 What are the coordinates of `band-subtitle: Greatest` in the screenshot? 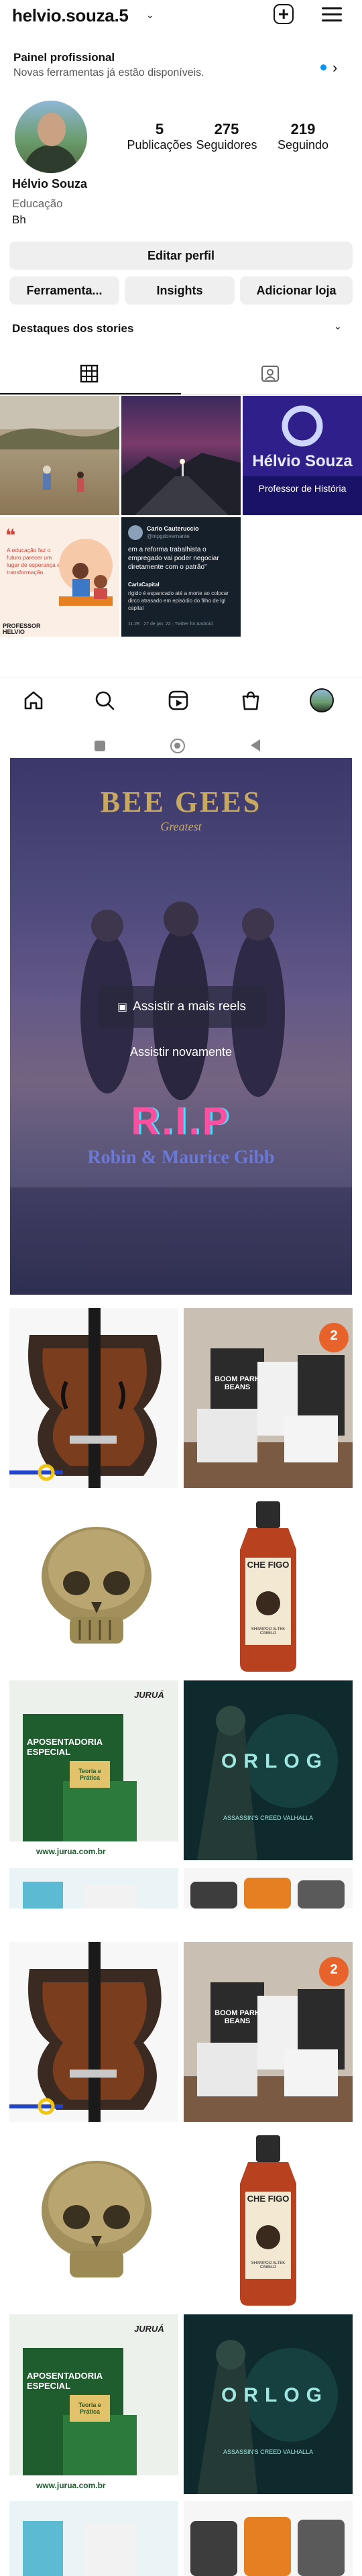 It's located at (181, 826).